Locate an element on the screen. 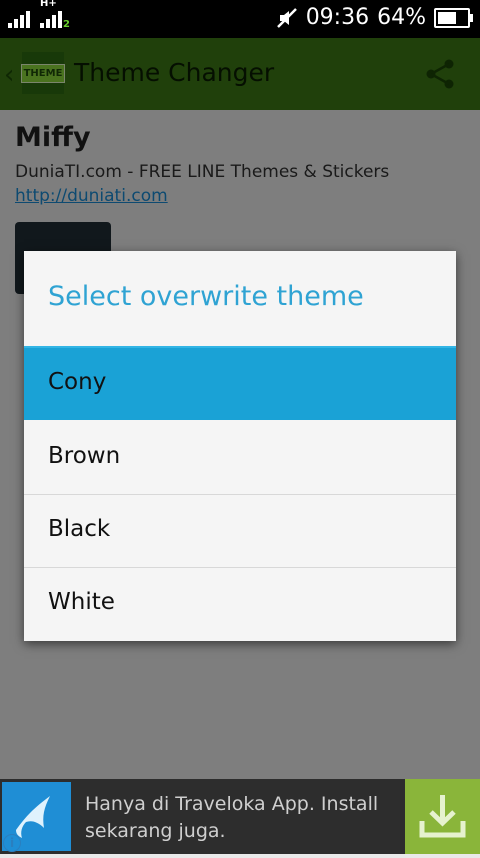 The image size is (480, 858). ad-info-icon: i is located at coordinates (12, 843).